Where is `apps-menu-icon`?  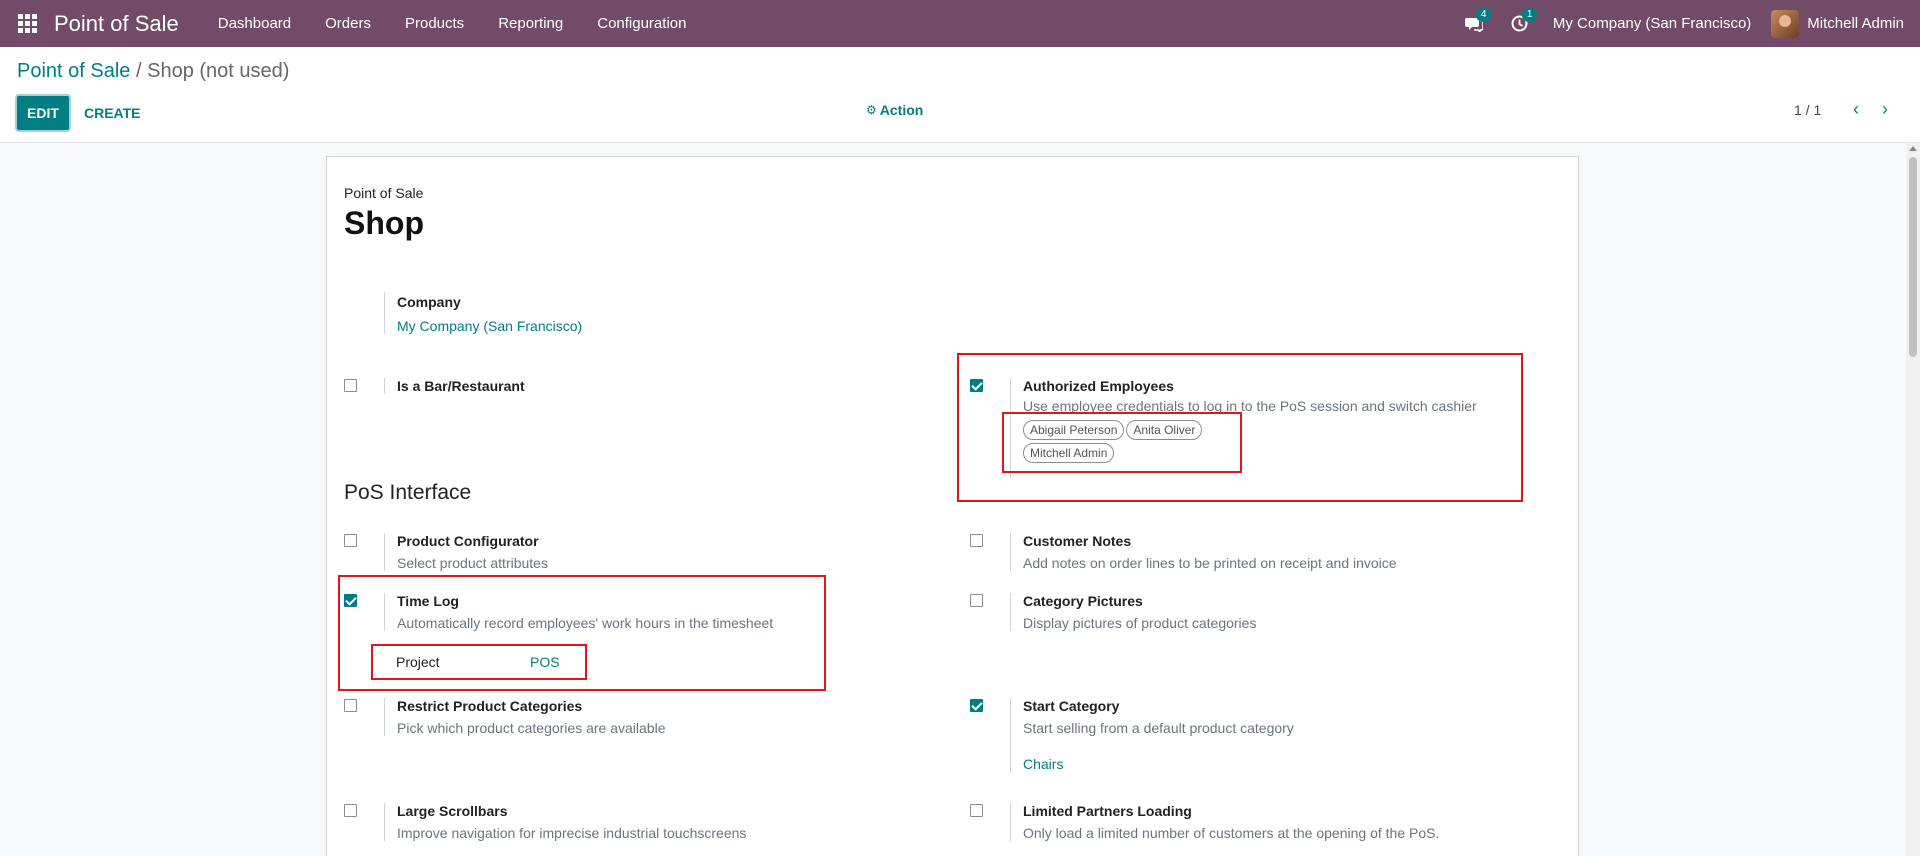
apps-menu-icon is located at coordinates (27, 23).